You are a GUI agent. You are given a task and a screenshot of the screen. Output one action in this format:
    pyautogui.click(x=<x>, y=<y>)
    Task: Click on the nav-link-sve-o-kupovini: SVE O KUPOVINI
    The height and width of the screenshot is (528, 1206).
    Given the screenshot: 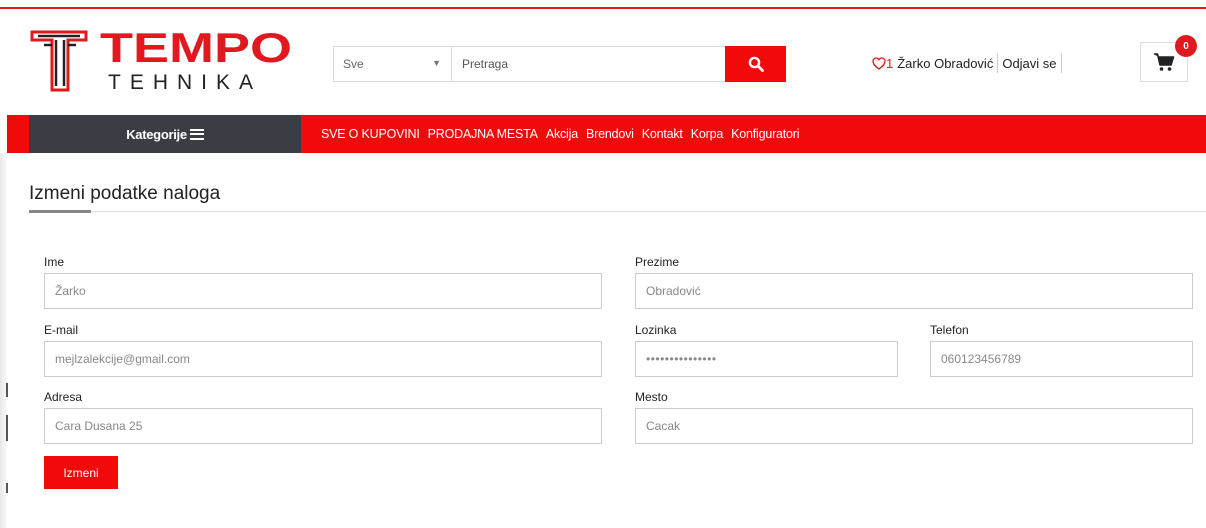 What is the action you would take?
    pyautogui.click(x=370, y=134)
    